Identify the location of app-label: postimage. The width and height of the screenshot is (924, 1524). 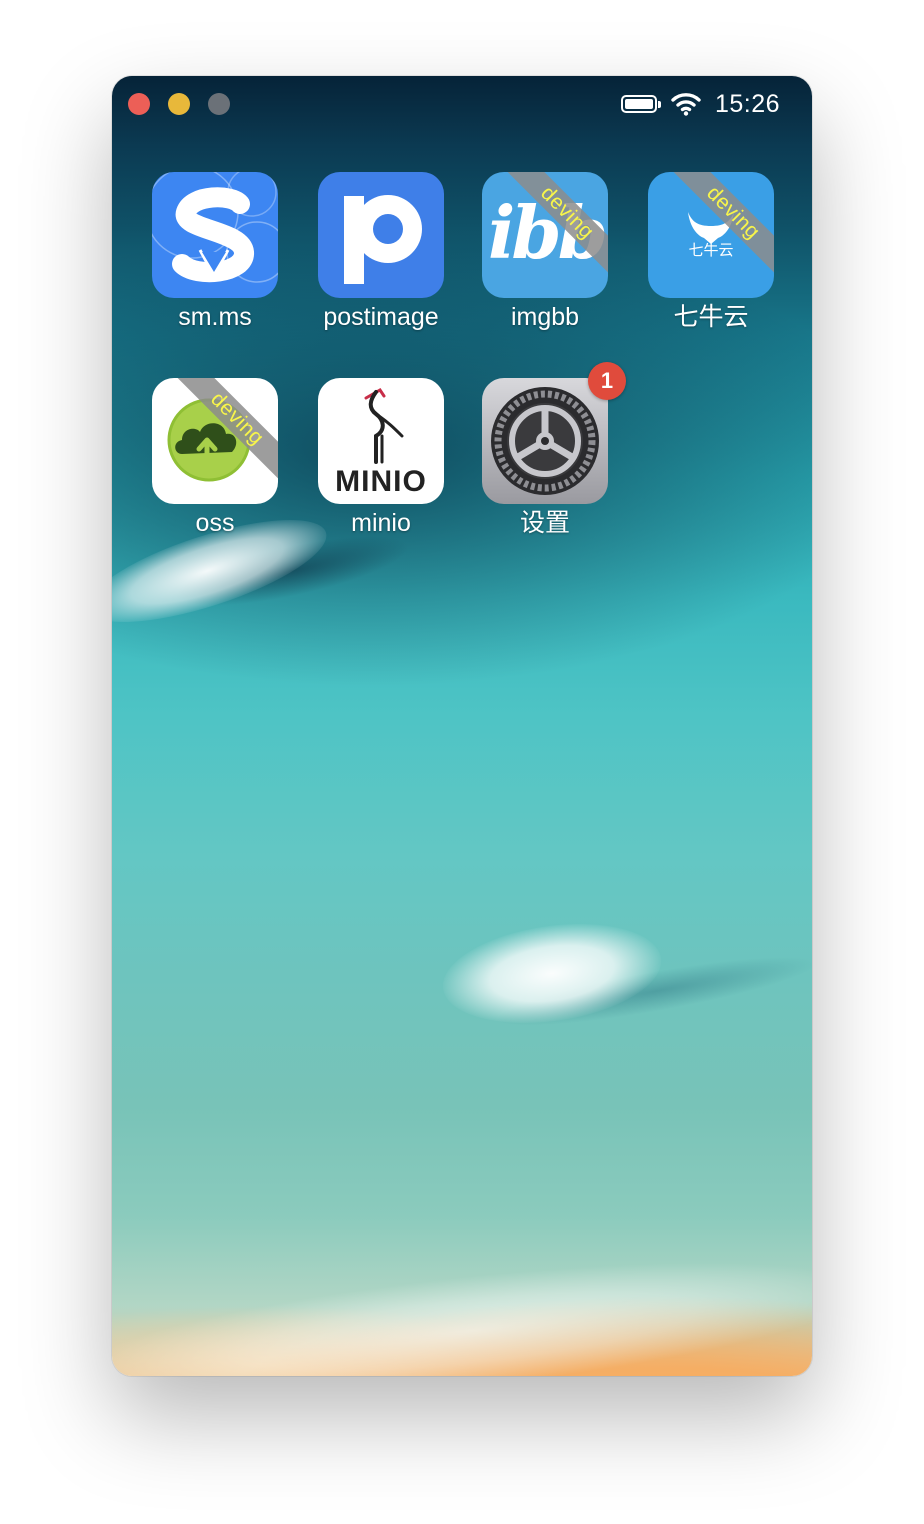
(381, 317).